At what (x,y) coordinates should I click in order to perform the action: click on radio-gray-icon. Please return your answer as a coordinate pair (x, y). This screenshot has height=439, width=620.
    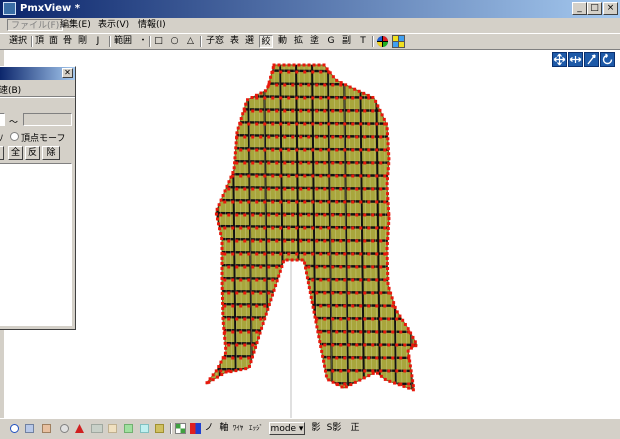
    Looking at the image, I should click on (64, 428).